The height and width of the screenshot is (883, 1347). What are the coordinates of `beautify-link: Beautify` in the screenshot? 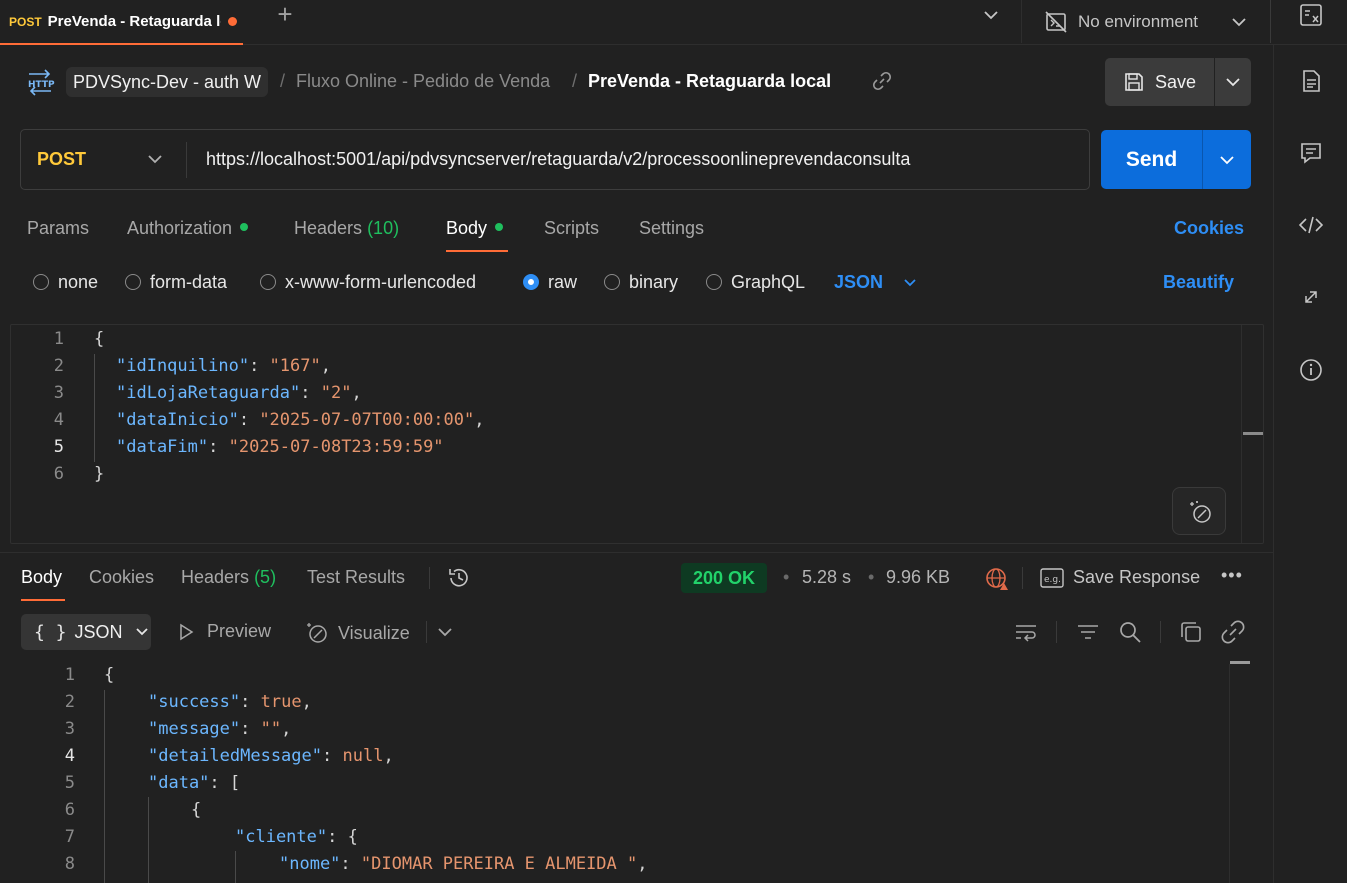 It's located at (1198, 282).